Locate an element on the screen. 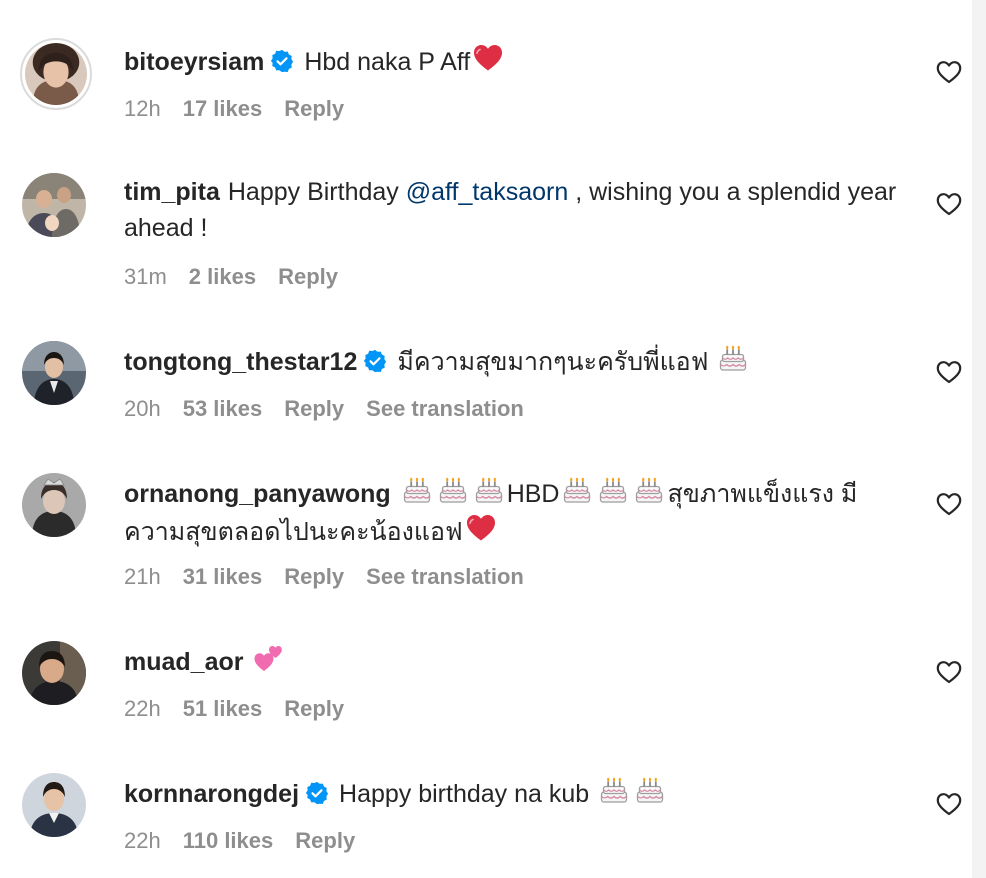 This screenshot has width=986, height=878. comment-meta: 22h 110 likes Reply is located at coordinates (250, 841).